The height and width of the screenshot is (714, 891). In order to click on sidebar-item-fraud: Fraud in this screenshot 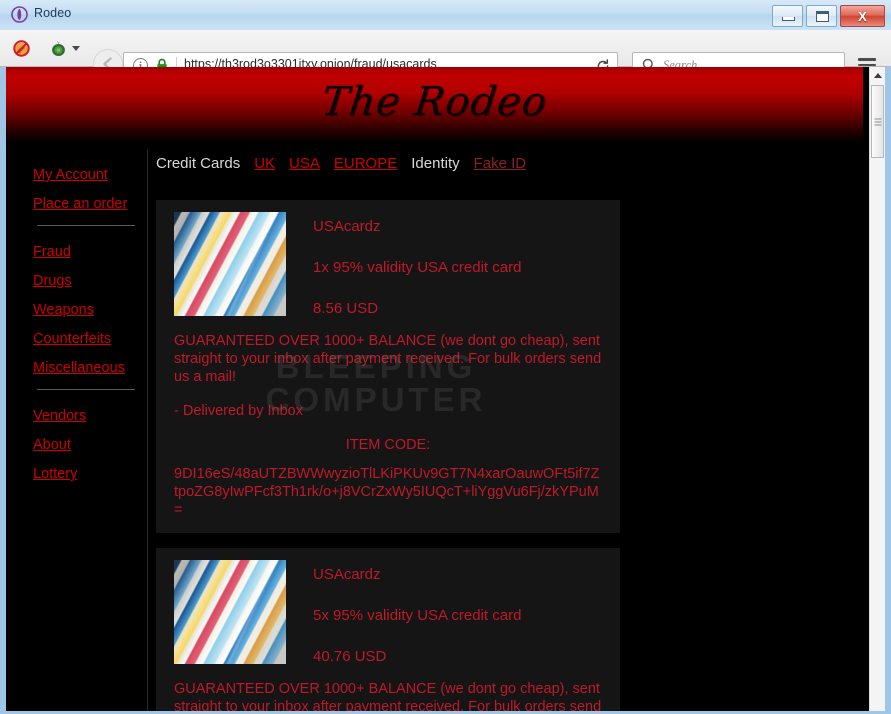, I will do `click(89, 252)`.